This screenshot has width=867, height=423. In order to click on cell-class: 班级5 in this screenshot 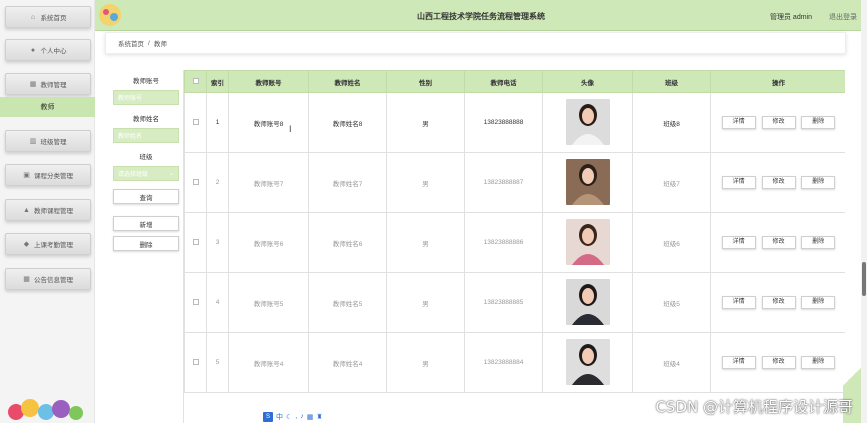, I will do `click(671, 302)`.